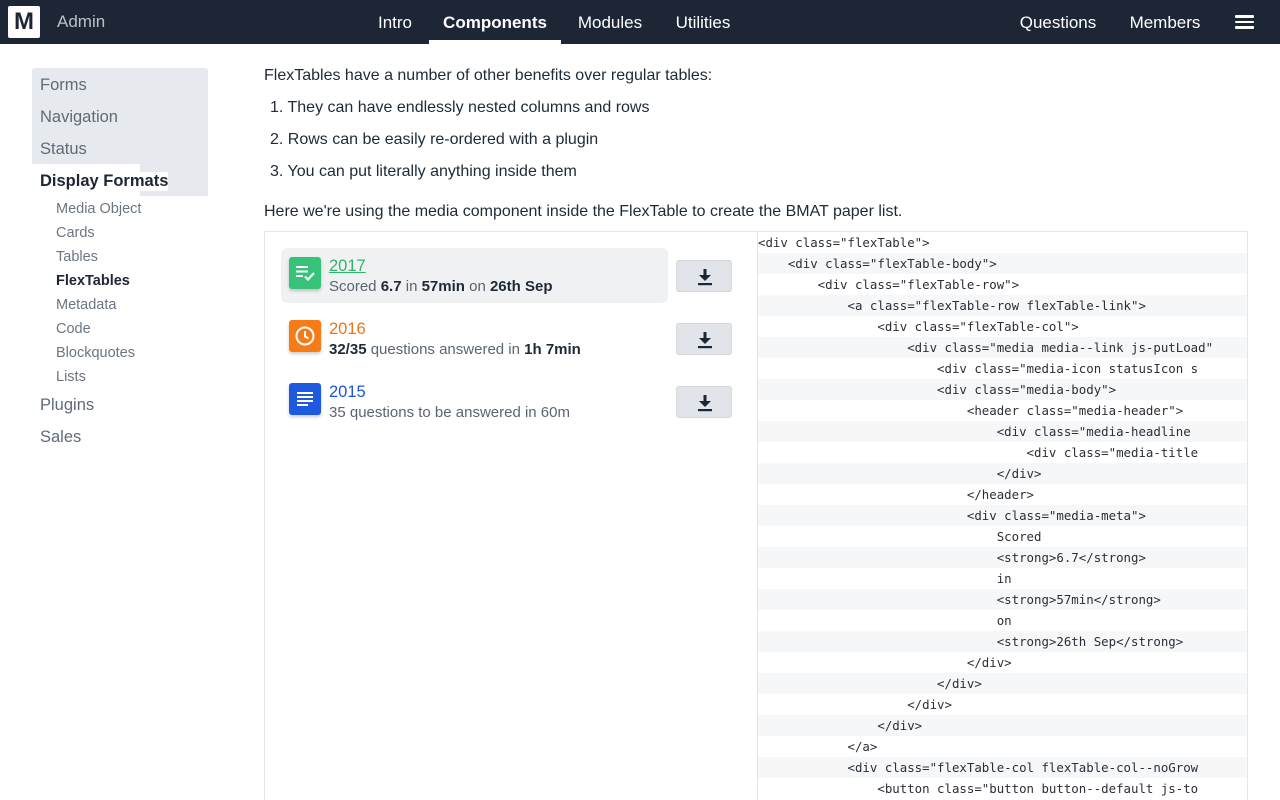  What do you see at coordinates (1002, 389) in the screenshot?
I see `code-line: <div class="media-body">` at bounding box center [1002, 389].